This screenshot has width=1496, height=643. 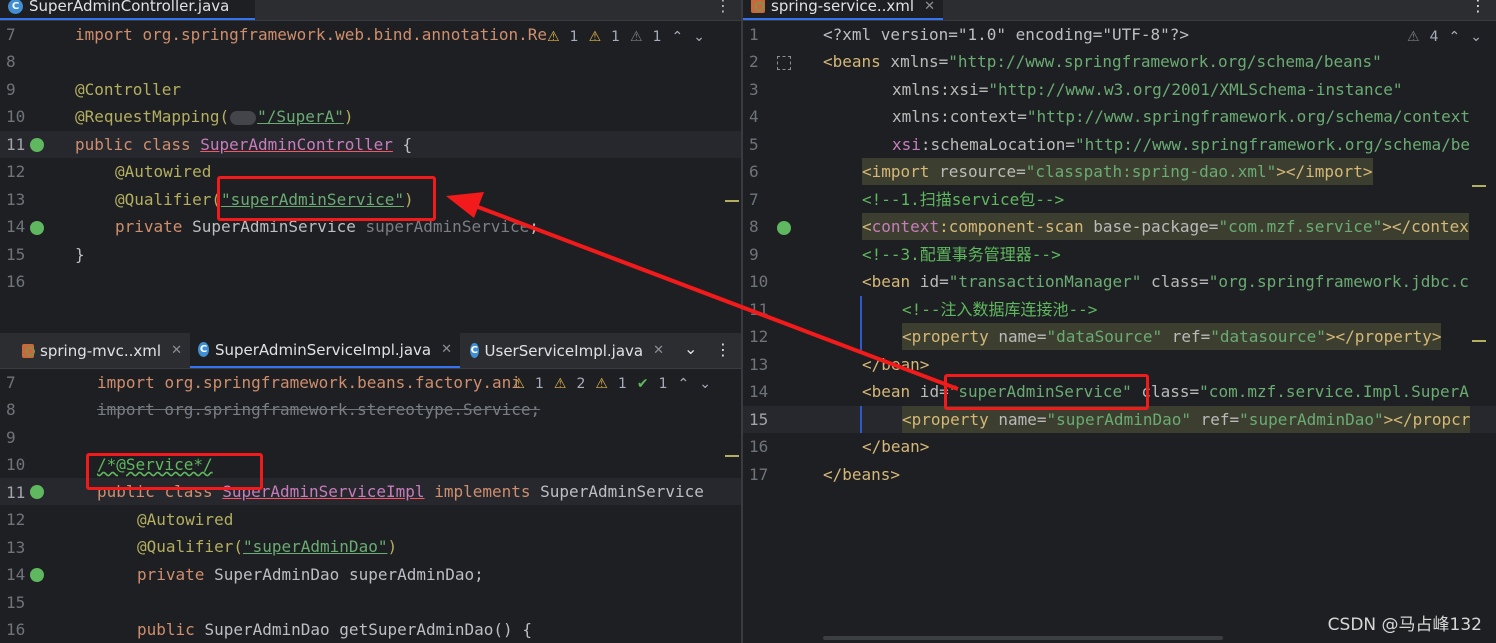 I want to click on tab-superadminserviceimpl: C SuperAdminServiceImpl.java ✕, so click(x=325, y=350).